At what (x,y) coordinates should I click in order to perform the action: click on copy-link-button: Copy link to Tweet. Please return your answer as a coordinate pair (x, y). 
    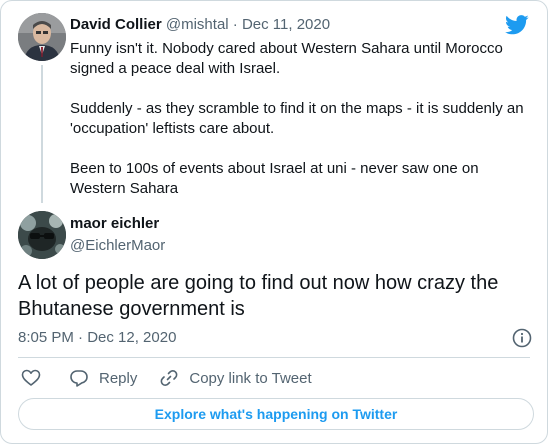
    Looking at the image, I should click on (235, 378).